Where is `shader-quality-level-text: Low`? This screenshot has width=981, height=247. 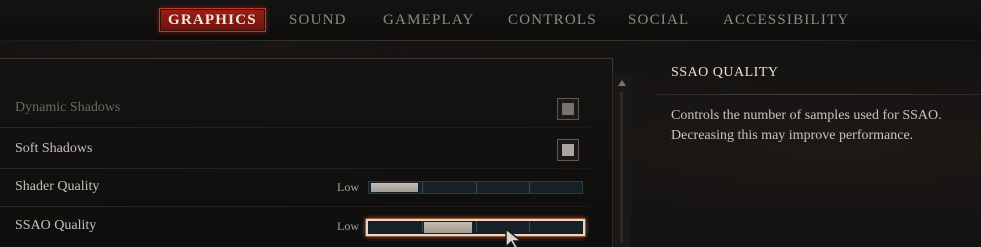 shader-quality-level-text: Low is located at coordinates (348, 187).